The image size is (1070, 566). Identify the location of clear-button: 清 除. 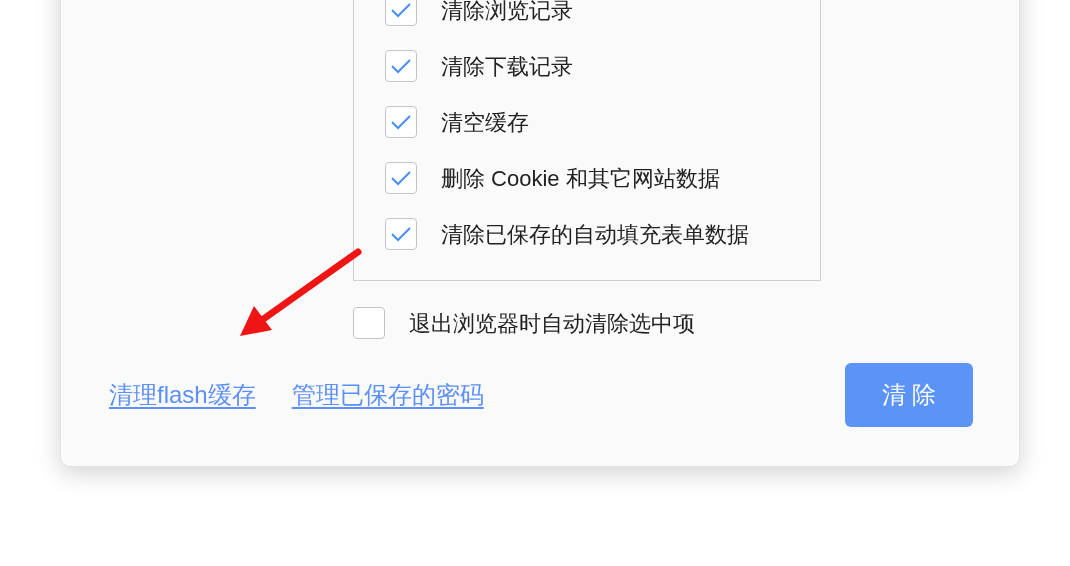
(909, 395).